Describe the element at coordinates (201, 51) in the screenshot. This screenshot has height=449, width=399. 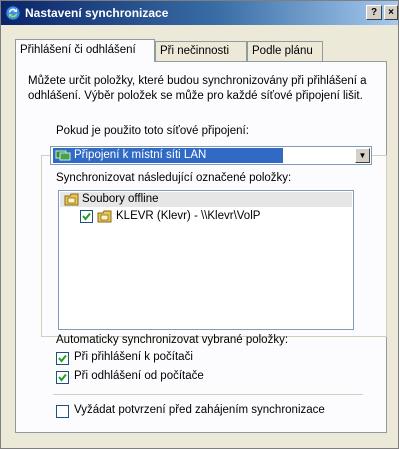
I see `tab-idle: Při nečinnosti` at that location.